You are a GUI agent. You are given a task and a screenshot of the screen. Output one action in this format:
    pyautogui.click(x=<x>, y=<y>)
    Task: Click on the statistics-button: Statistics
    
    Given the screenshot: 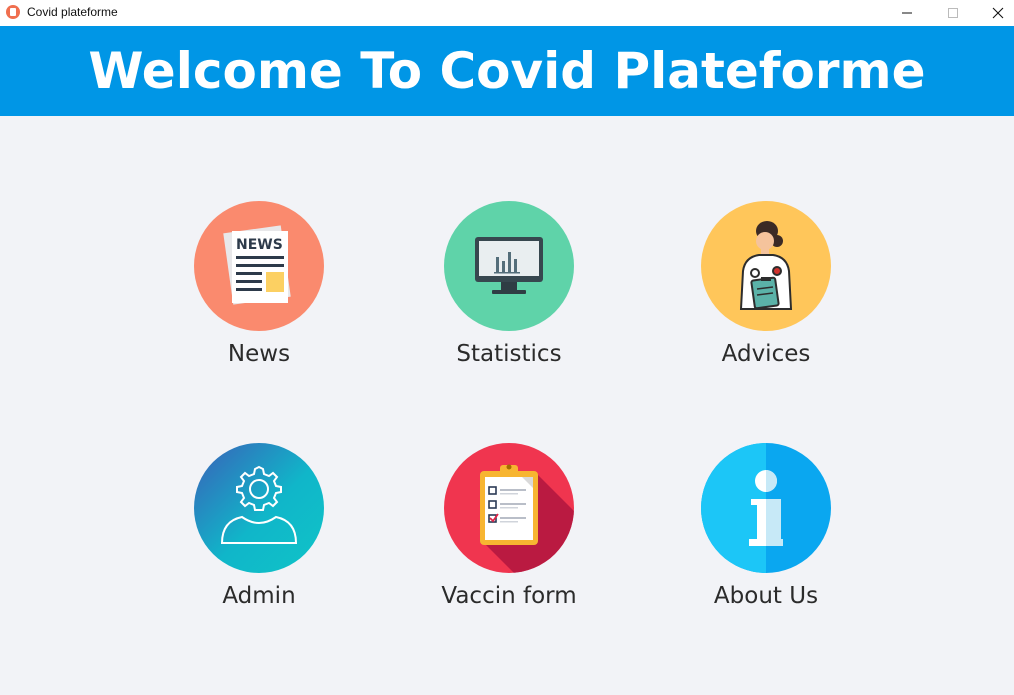 What is the action you would take?
    pyautogui.click(x=509, y=296)
    